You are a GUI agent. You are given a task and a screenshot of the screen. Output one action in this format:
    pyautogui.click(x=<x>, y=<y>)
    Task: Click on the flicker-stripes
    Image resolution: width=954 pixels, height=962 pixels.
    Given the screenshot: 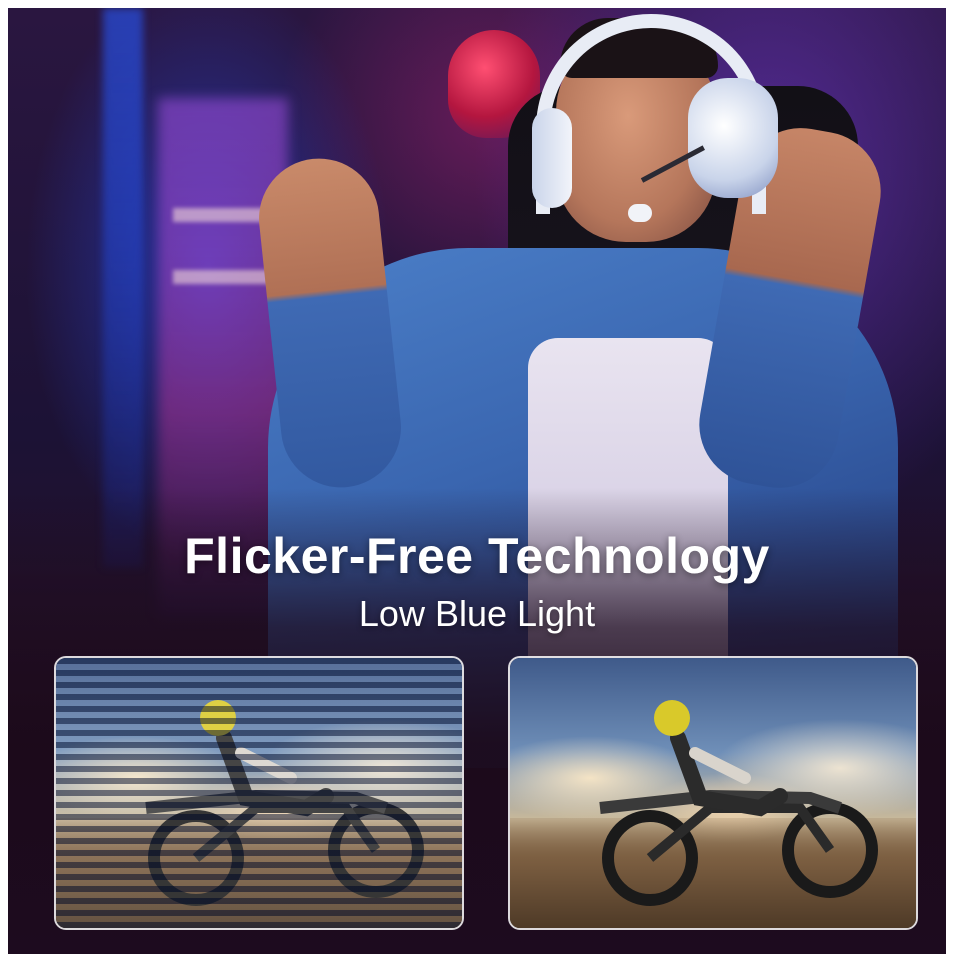 What is the action you would take?
    pyautogui.click(x=259, y=793)
    